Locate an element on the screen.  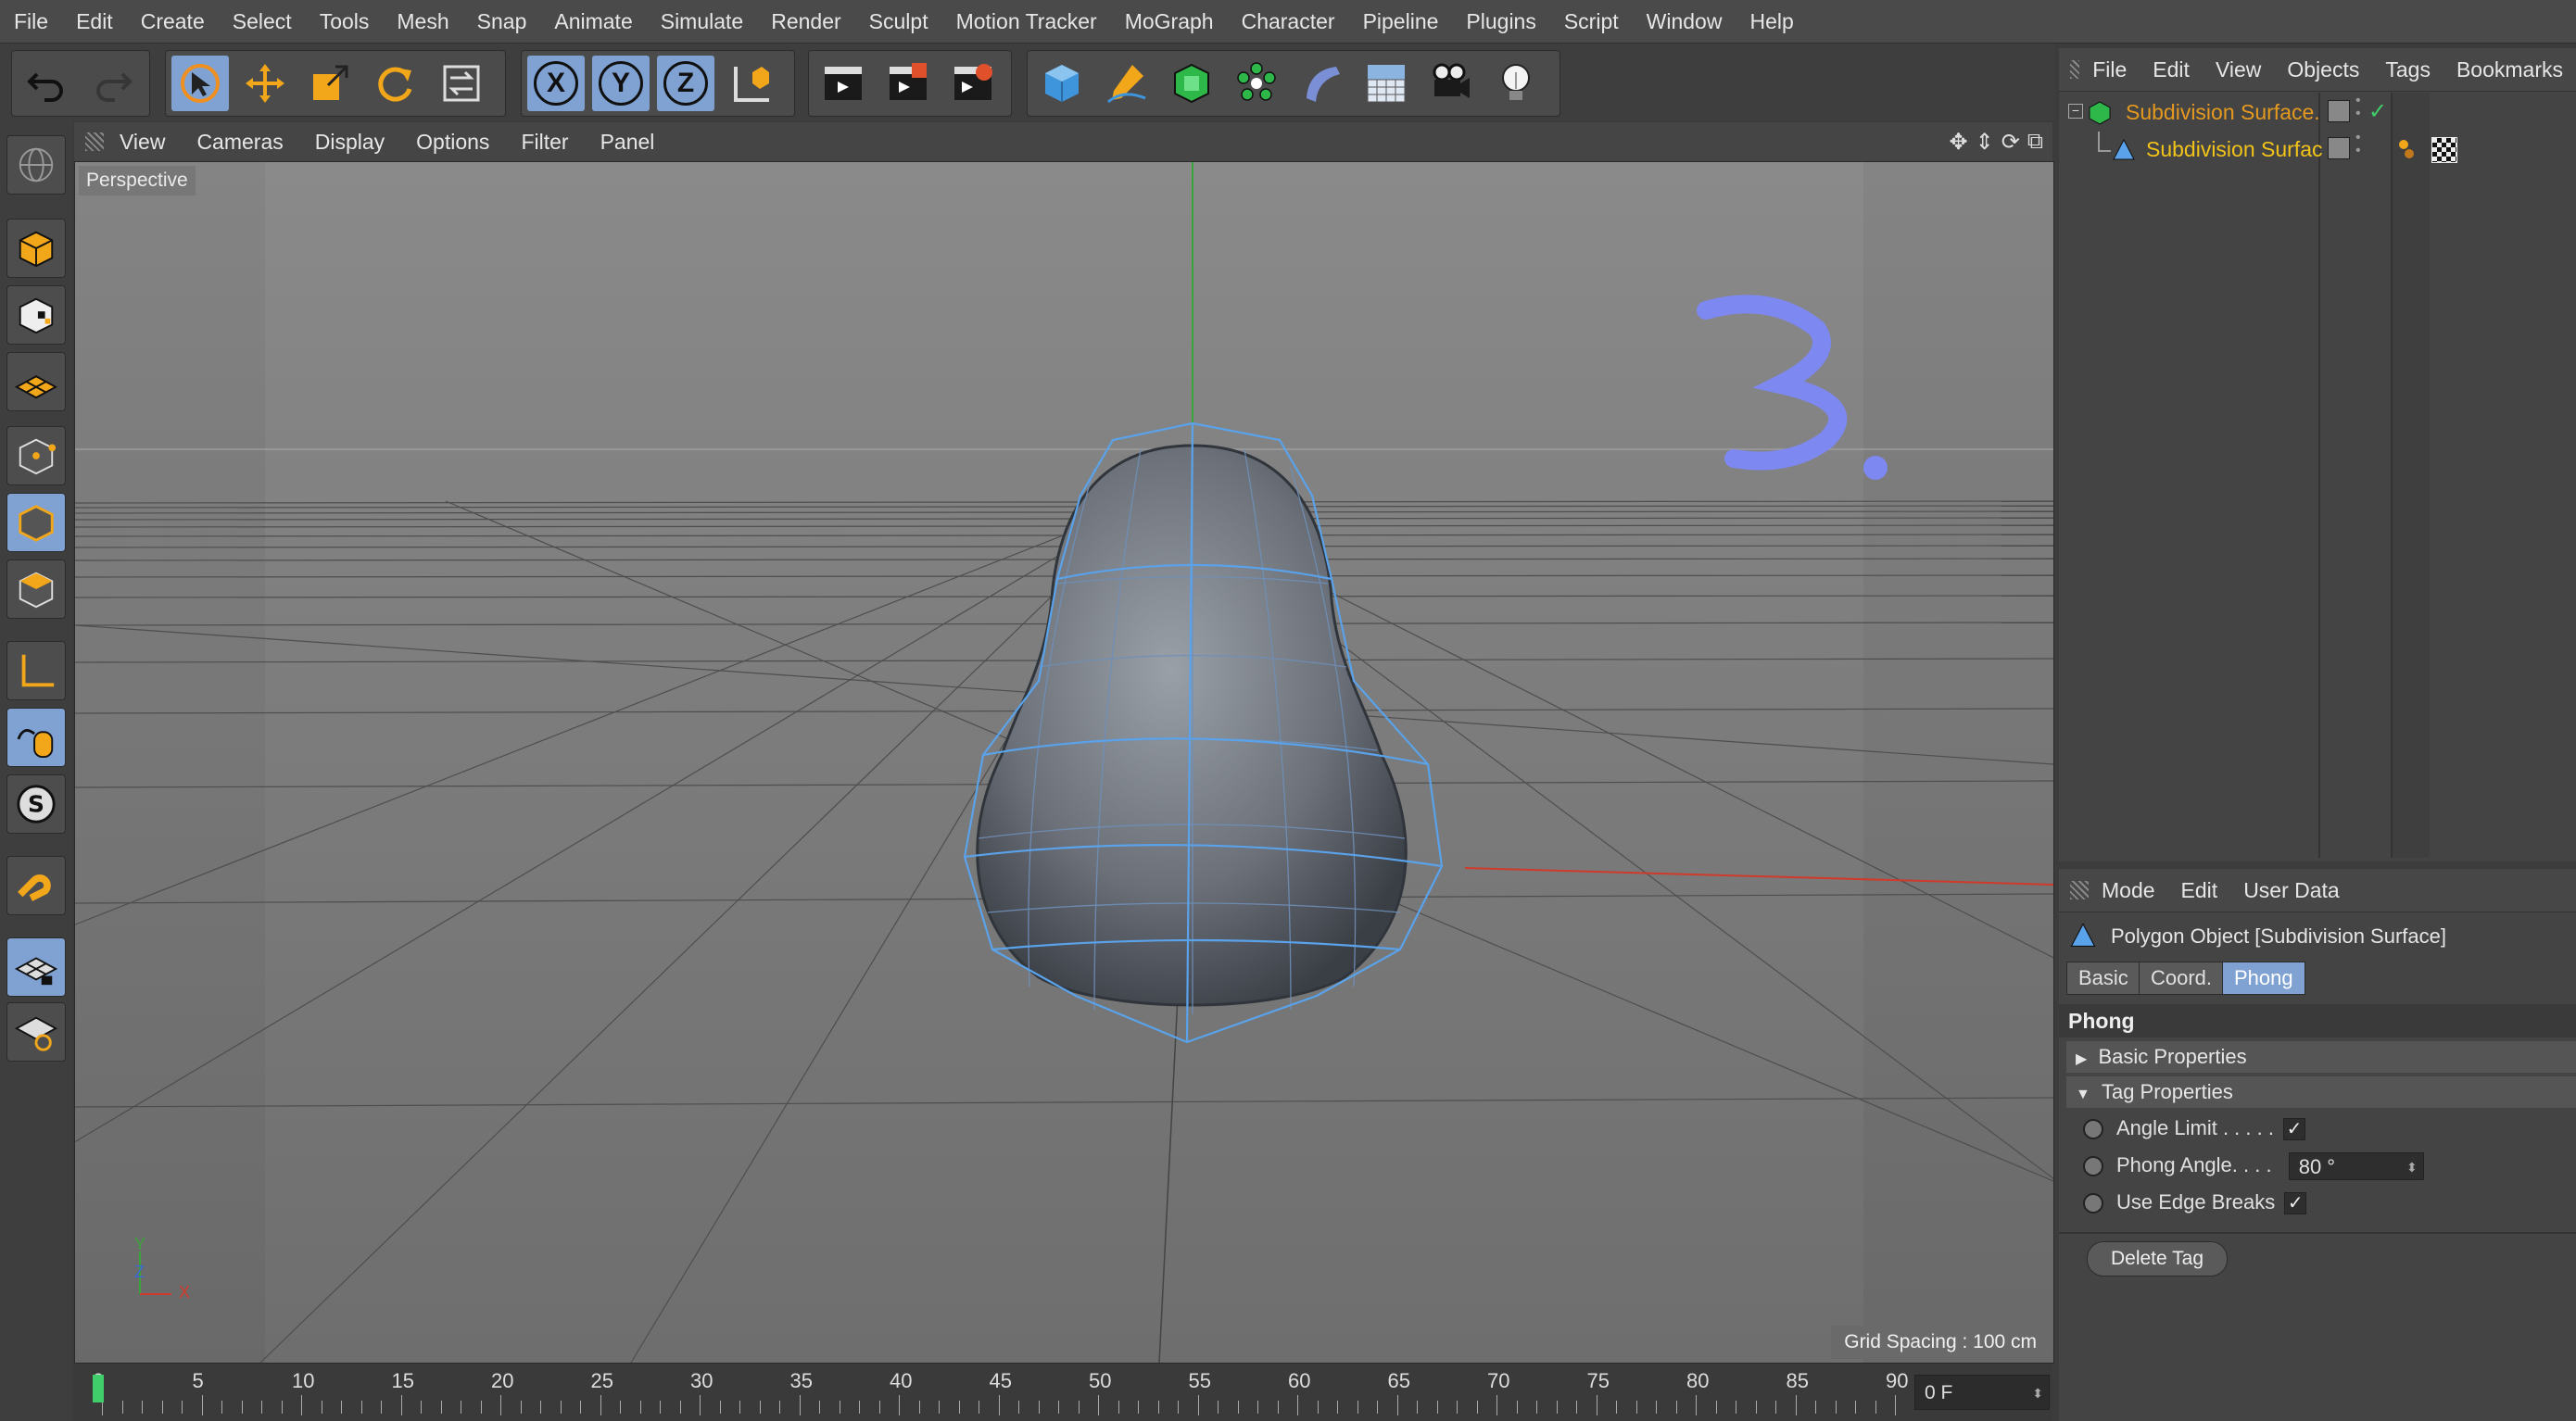
polygons-mode-button is located at coordinates (36, 589).